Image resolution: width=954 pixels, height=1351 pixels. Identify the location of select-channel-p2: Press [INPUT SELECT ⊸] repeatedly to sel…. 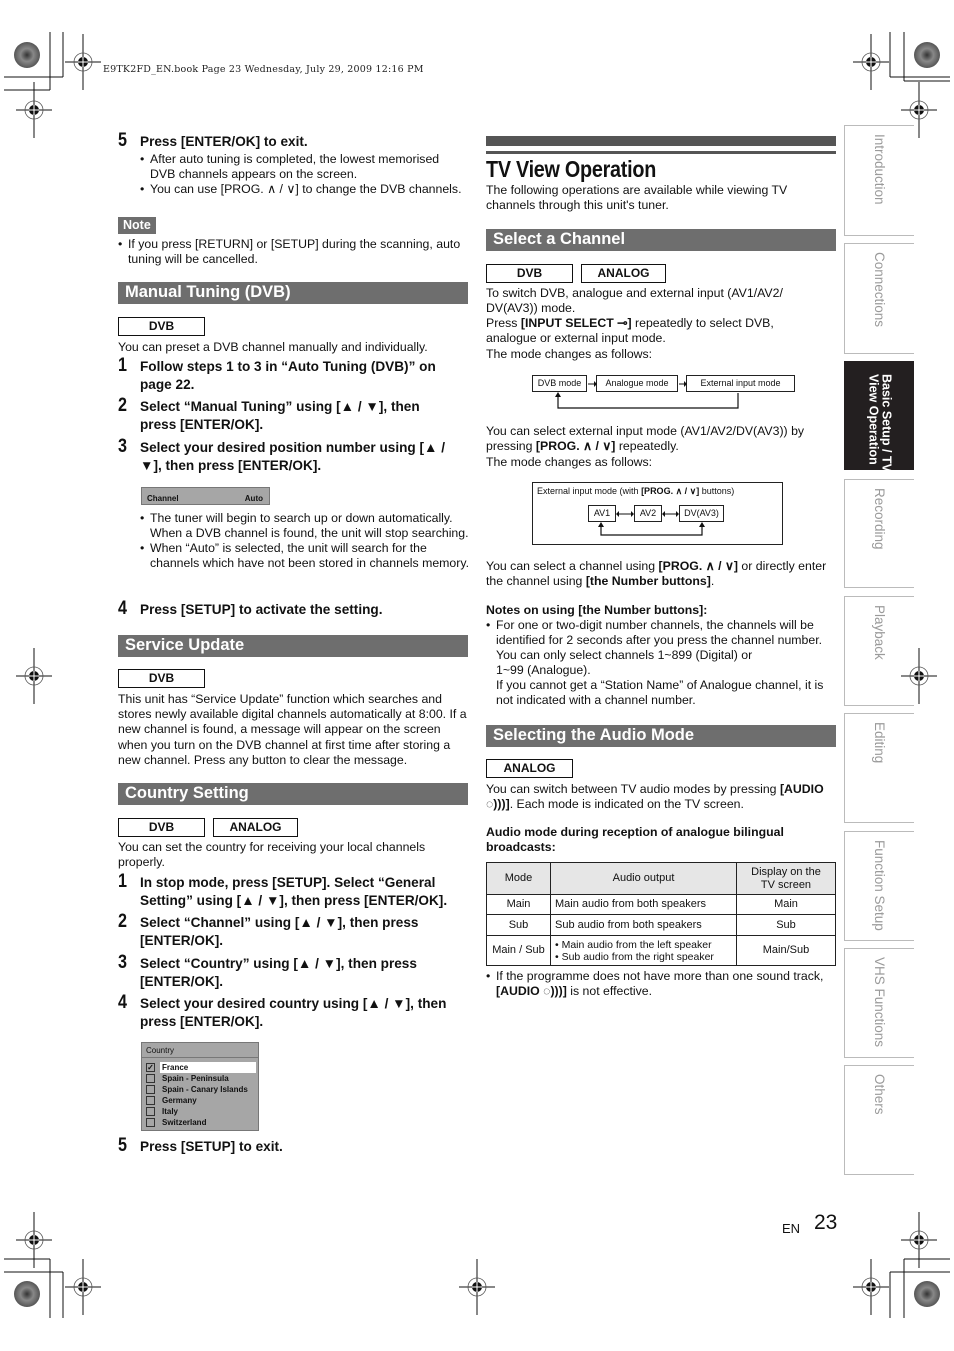
(630, 331).